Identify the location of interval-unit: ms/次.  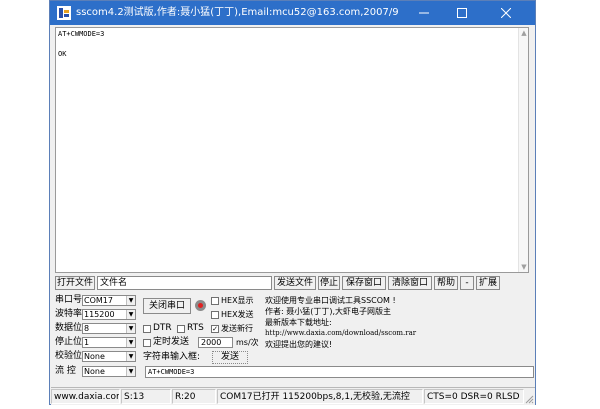
(247, 342).